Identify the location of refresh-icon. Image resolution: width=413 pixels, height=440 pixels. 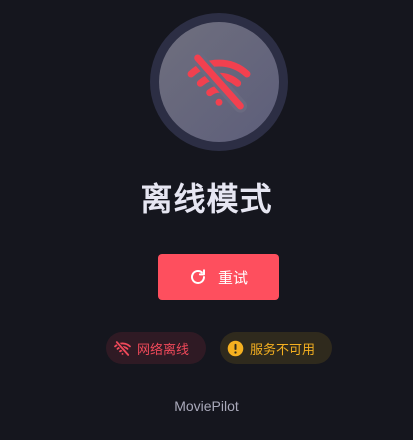
(198, 276).